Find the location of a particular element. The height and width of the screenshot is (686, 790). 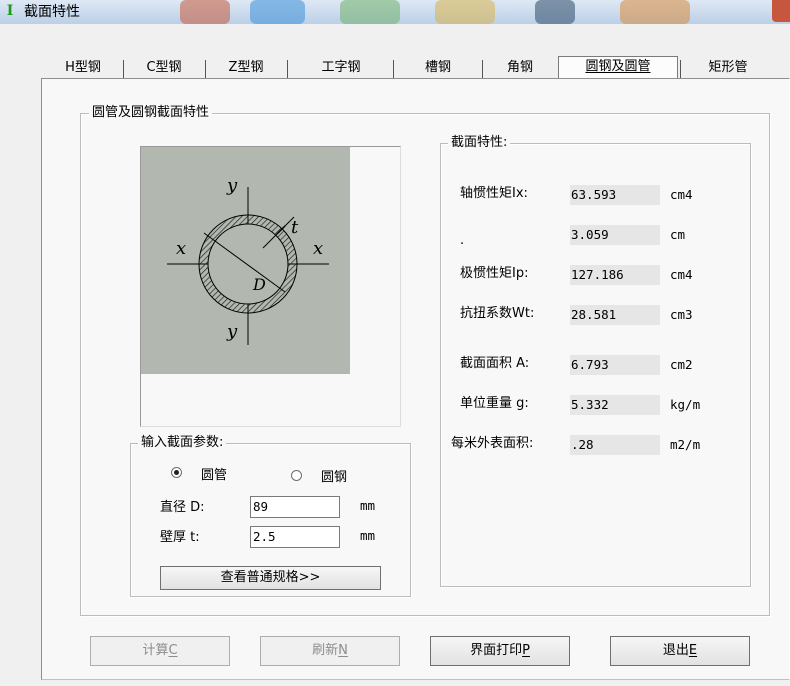

tab-z-steel: Z型钢 is located at coordinates (246, 68).